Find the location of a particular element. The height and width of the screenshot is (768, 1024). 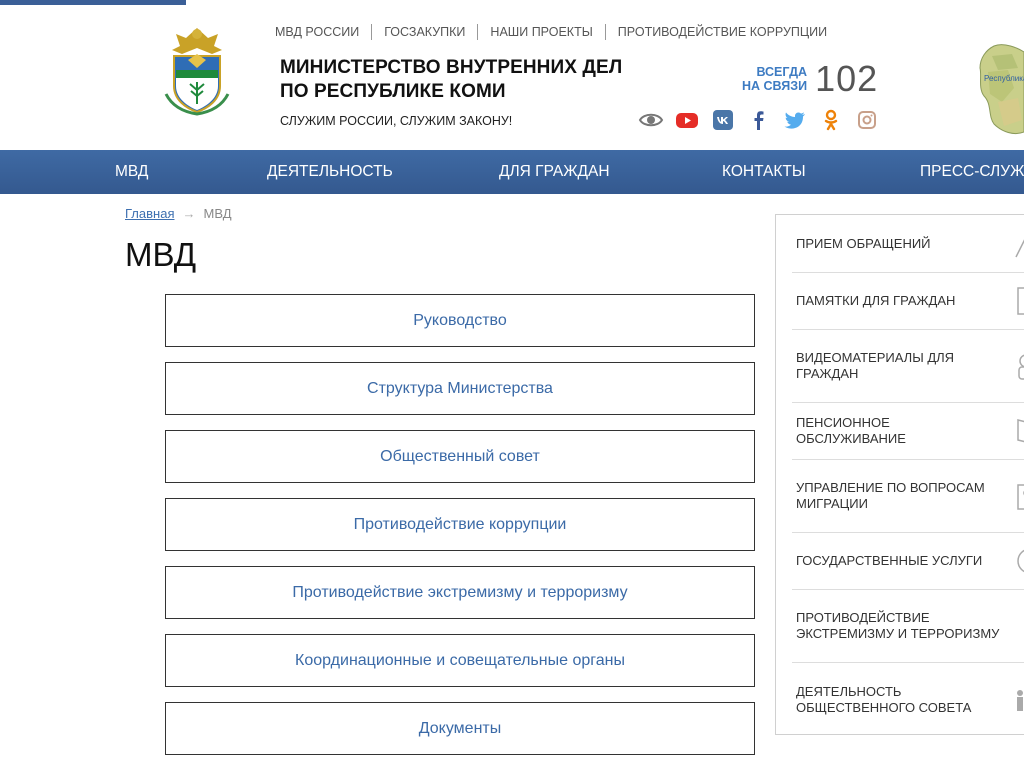

social-links is located at coordinates (764, 120).